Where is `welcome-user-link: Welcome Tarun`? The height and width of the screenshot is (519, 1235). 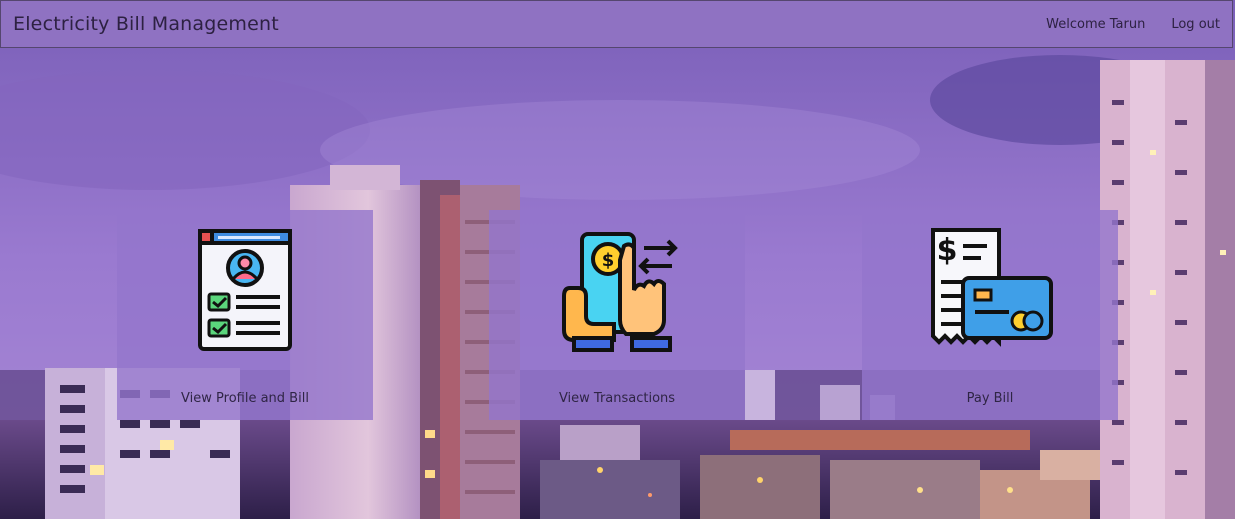
welcome-user-link: Welcome Tarun is located at coordinates (1095, 24).